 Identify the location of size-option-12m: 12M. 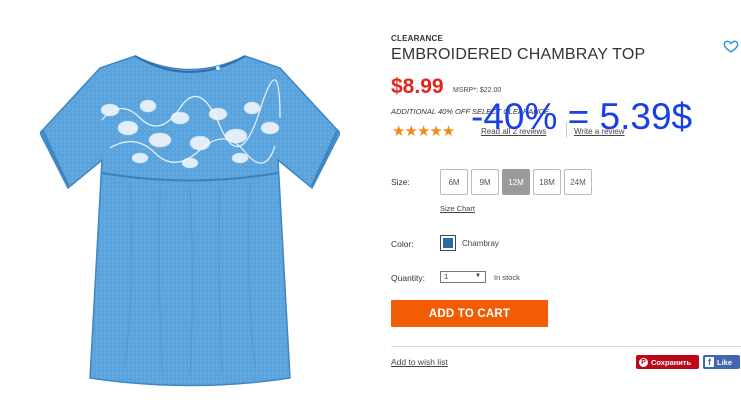
(516, 182).